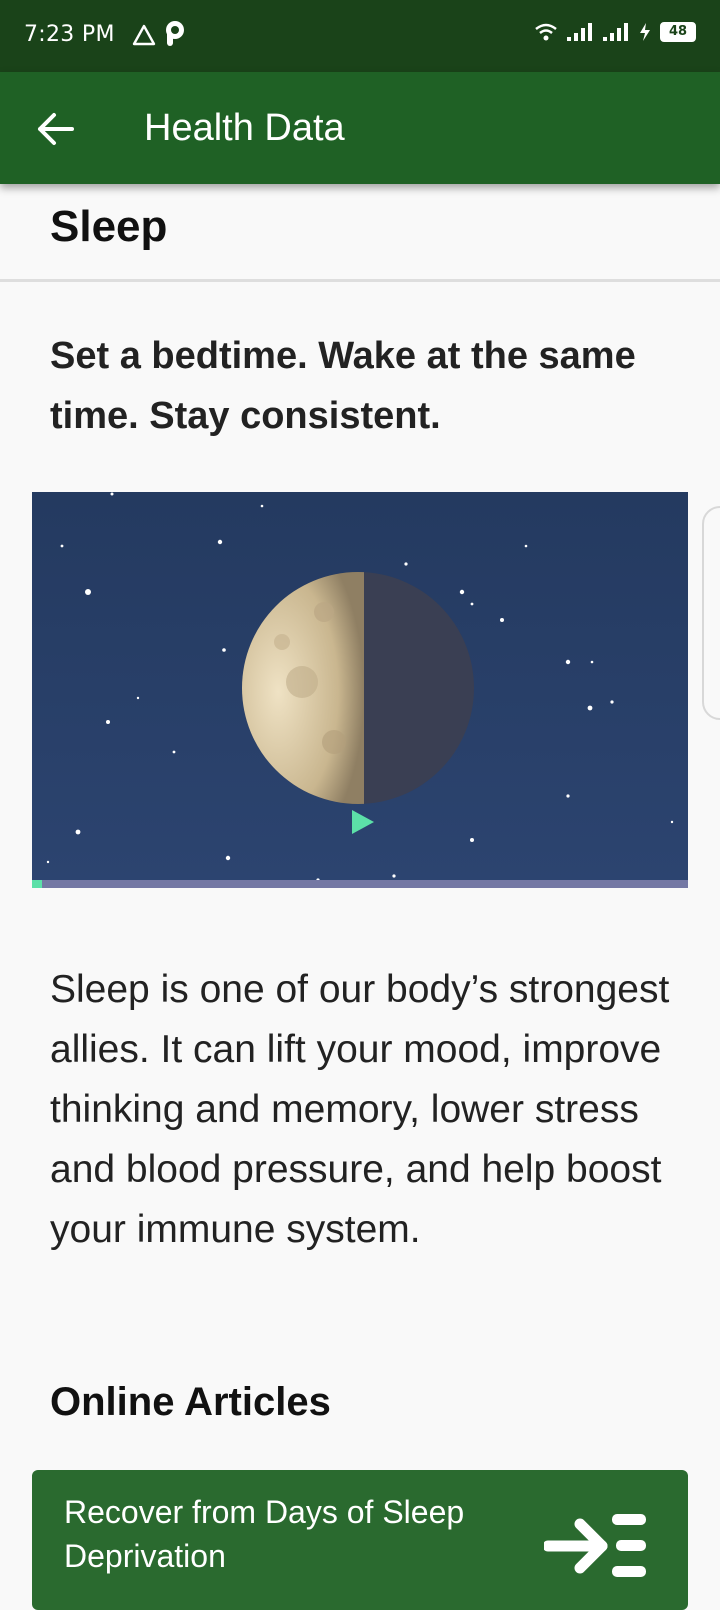  Describe the element at coordinates (711, 613) in the screenshot. I see `side-panel-handle` at that location.